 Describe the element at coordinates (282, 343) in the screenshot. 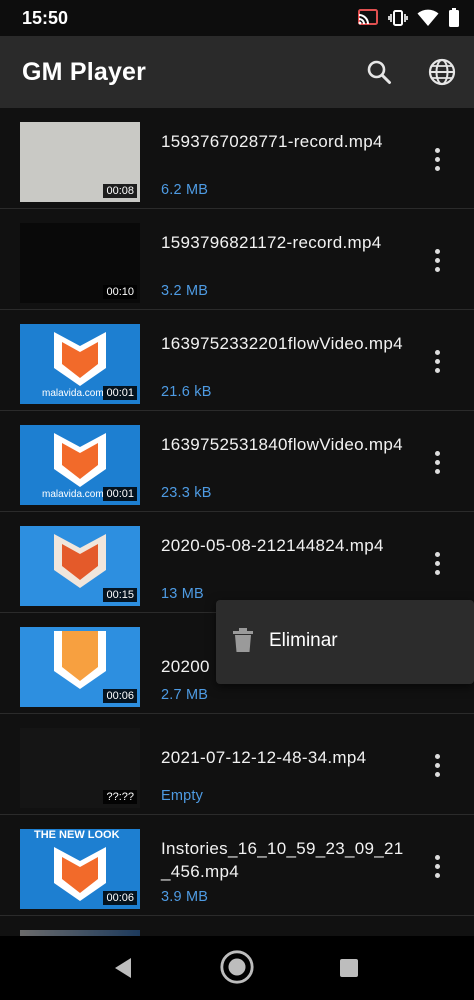

I see `video-name: 1639752332201flowVideo.mp4` at that location.